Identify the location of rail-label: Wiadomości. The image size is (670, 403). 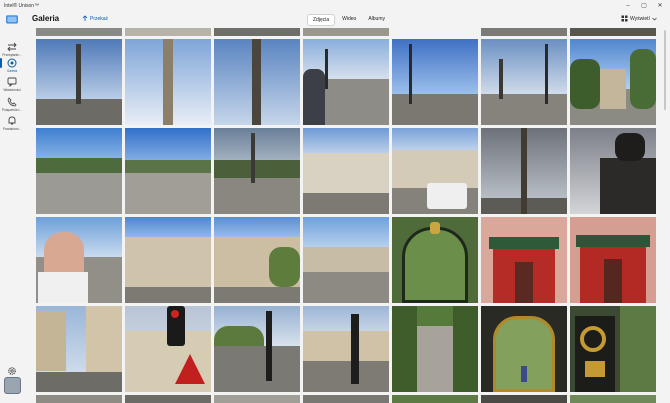
(12, 90).